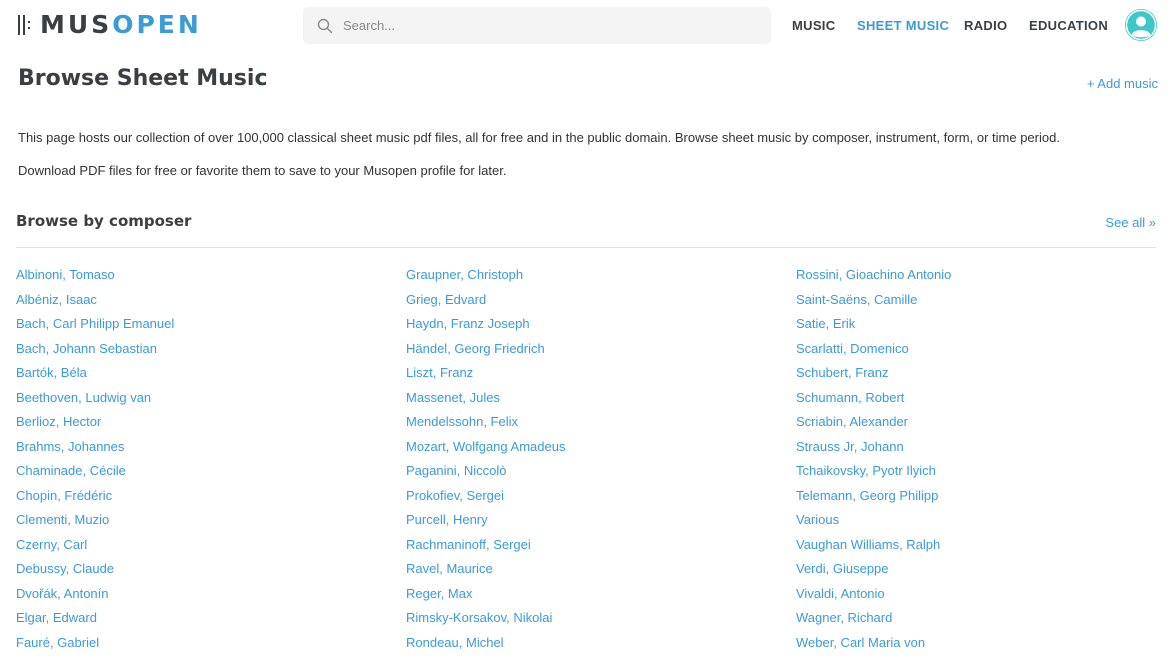 This screenshot has height=662, width=1176. What do you see at coordinates (57, 642) in the screenshot?
I see `composer-link: Fauré, Gabriel` at bounding box center [57, 642].